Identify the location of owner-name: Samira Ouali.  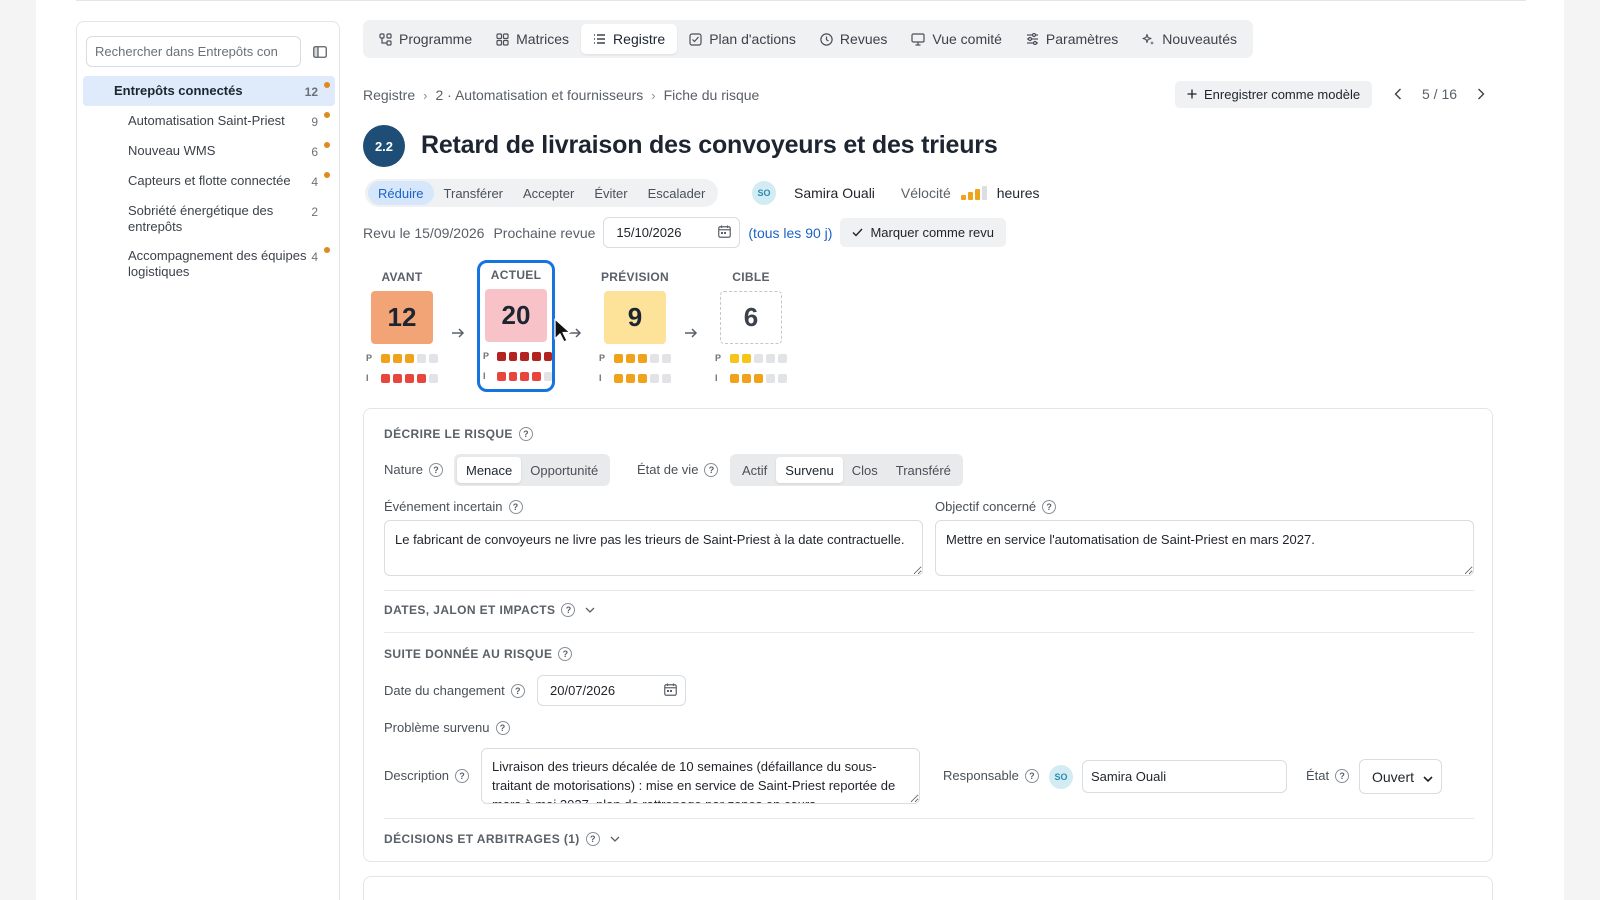
(834, 193).